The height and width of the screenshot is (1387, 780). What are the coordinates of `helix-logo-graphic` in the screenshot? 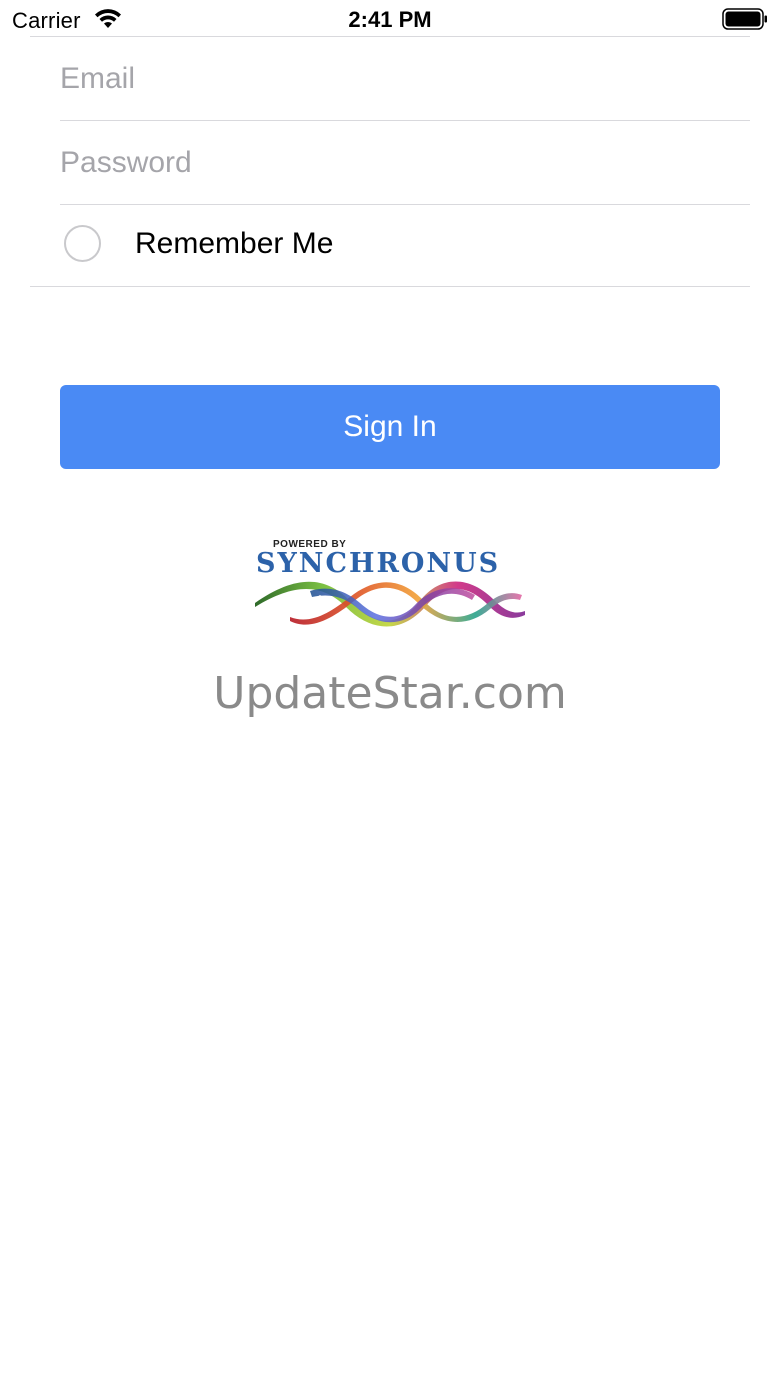 It's located at (390, 604).